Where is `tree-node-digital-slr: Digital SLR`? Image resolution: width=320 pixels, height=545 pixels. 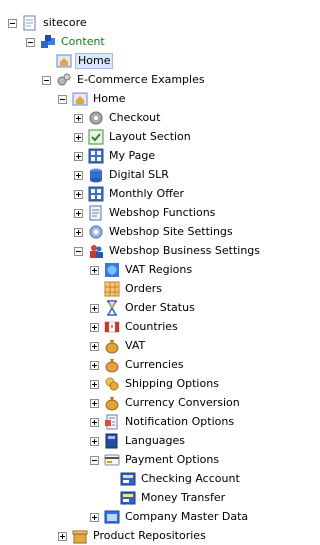 tree-node-digital-slr: Digital SLR is located at coordinates (122, 175).